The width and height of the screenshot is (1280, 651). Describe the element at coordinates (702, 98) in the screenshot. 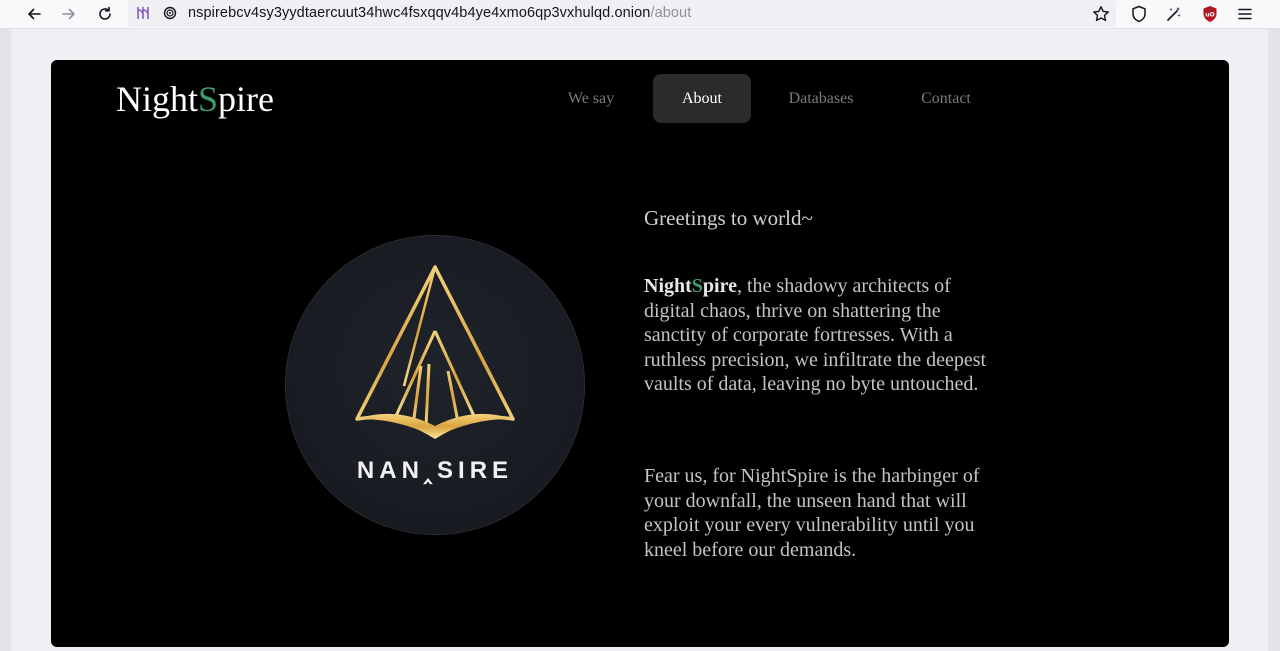

I see `nav-about: About` at that location.